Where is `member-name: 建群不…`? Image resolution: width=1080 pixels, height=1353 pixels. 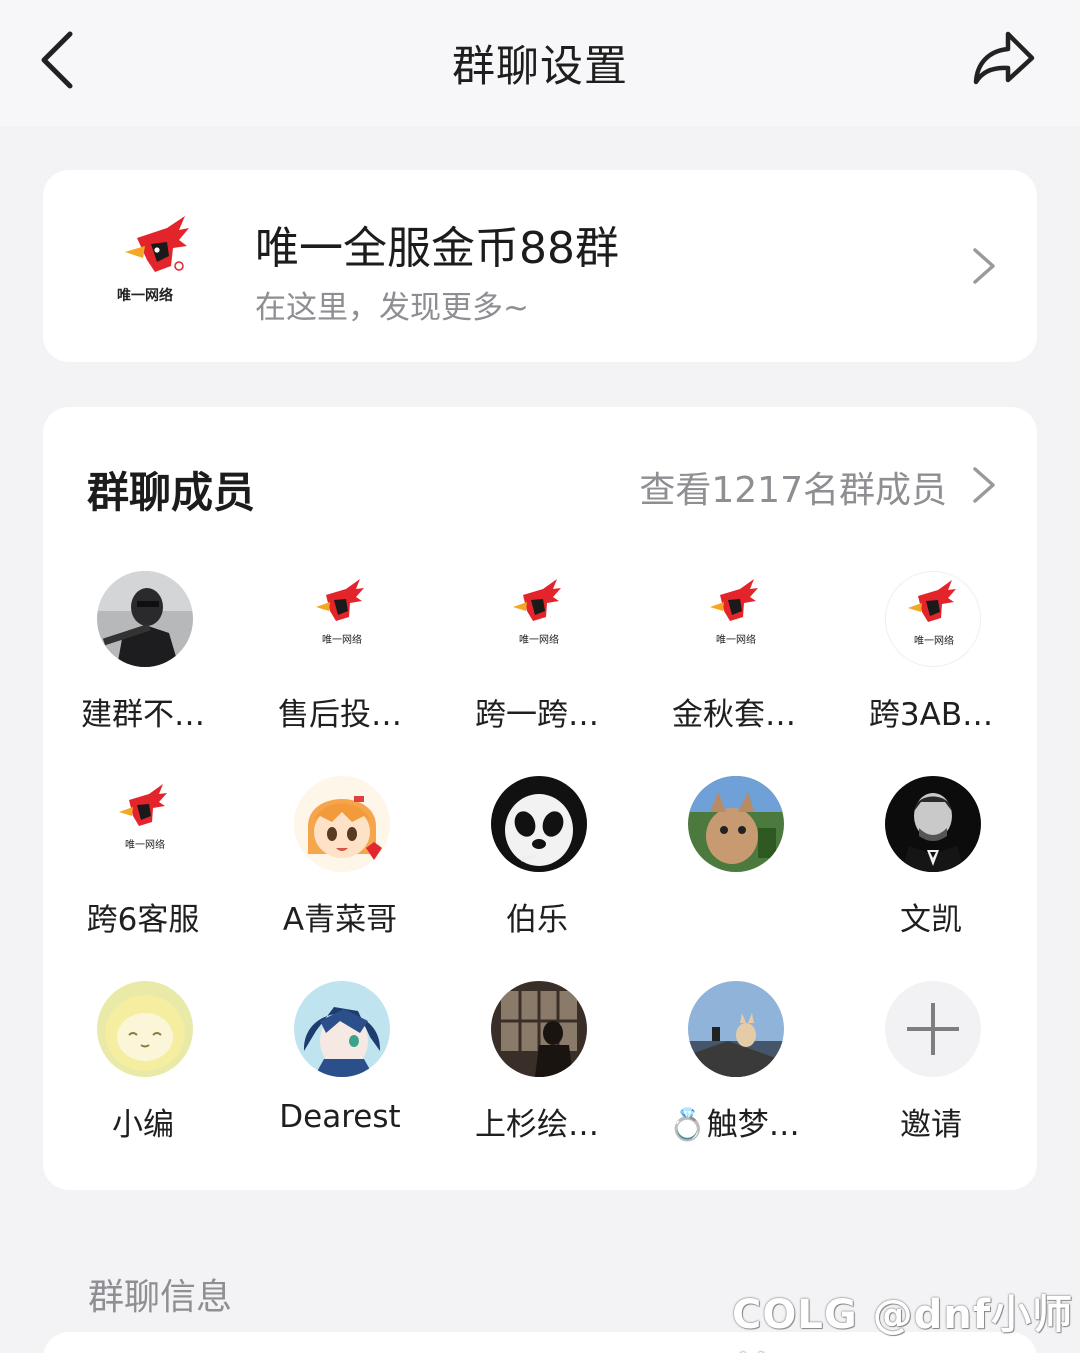
member-name: 建群不… is located at coordinates (143, 715).